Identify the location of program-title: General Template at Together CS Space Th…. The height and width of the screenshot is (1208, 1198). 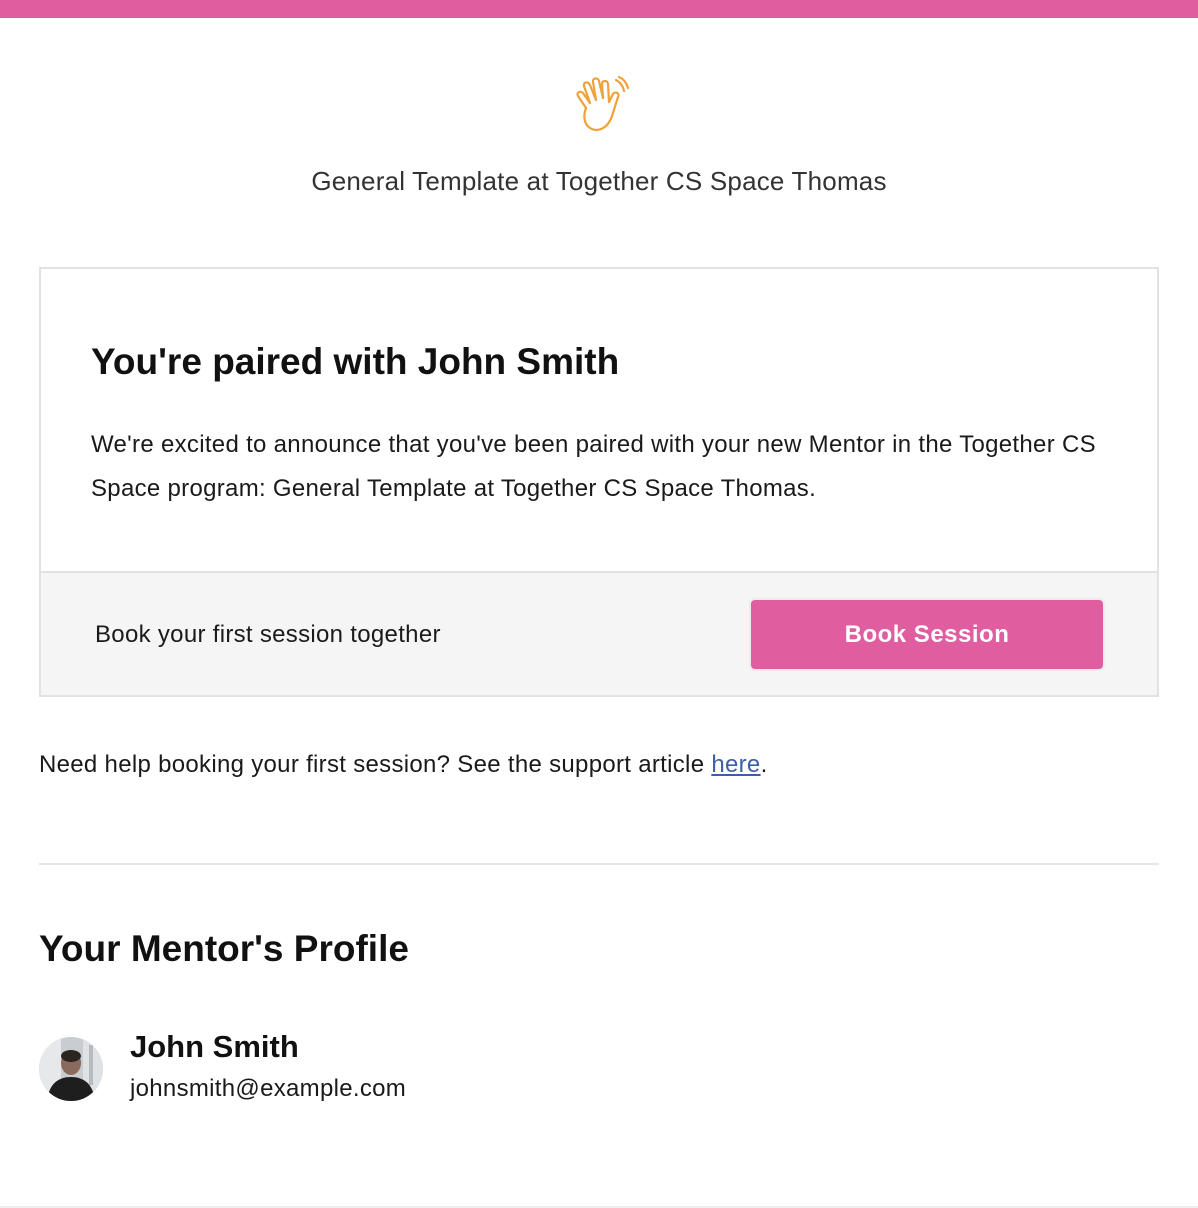
(599, 181).